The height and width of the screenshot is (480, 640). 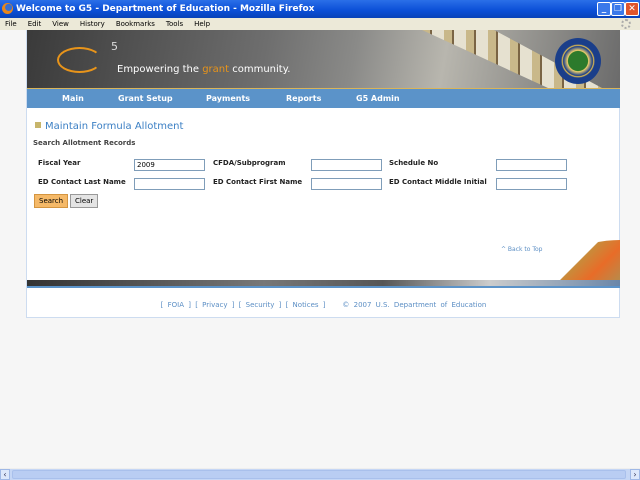 I want to click on menu-file: File, so click(x=11, y=24).